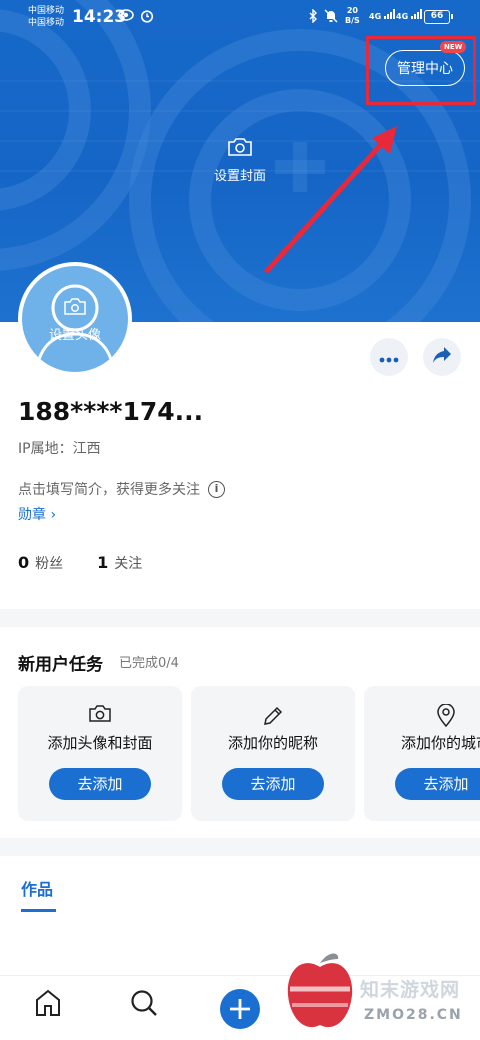  I want to click on set-avatar-label: 设置头像, so click(74, 335).